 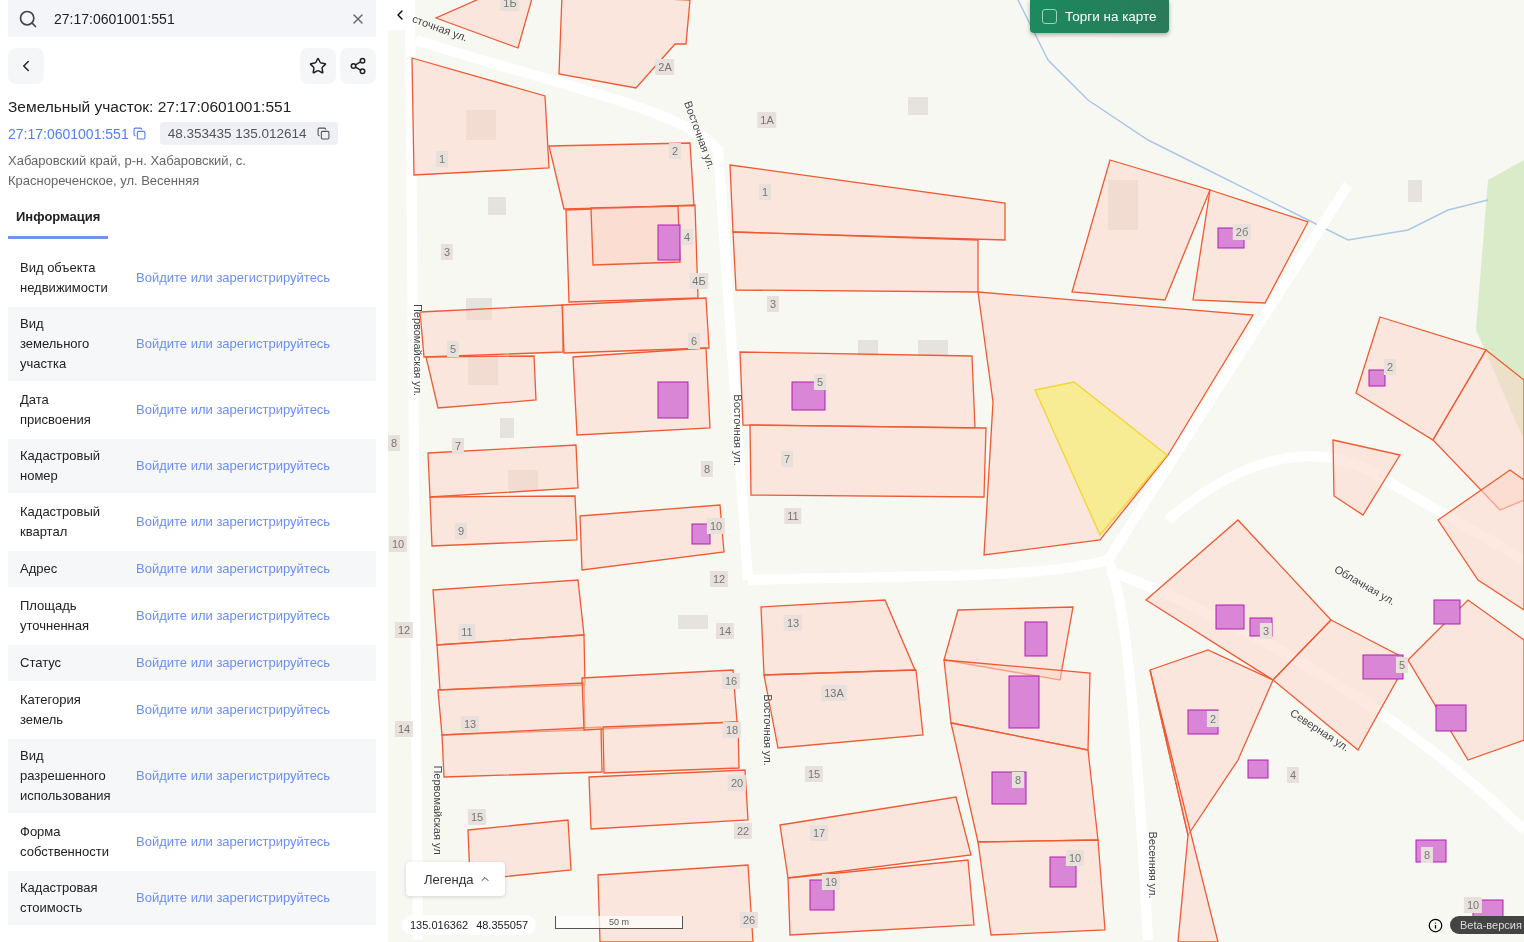 What do you see at coordinates (834, 693) in the screenshot?
I see `house-number-label: 13А` at bounding box center [834, 693].